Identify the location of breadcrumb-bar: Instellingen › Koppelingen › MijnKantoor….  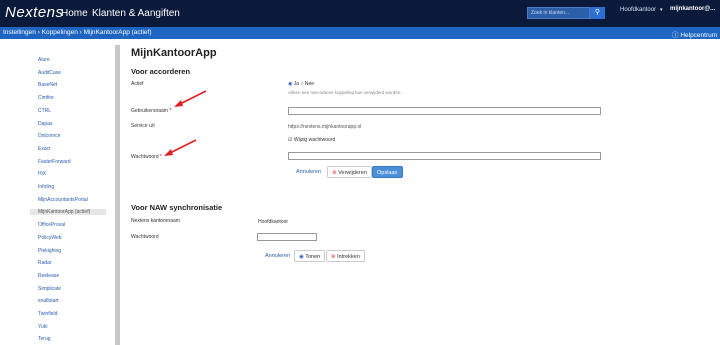
(360, 33).